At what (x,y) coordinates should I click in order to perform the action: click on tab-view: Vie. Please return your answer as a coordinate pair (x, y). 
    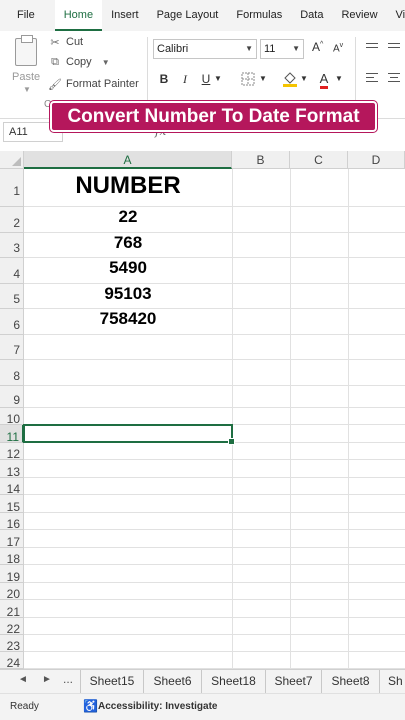
    Looking at the image, I should click on (396, 15).